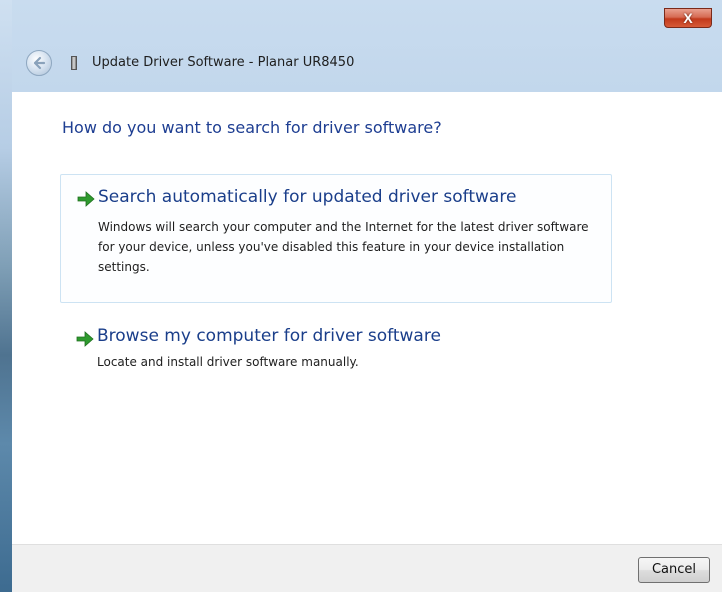 This screenshot has width=722, height=592. Describe the element at coordinates (74, 63) in the screenshot. I see `device-icon` at that location.